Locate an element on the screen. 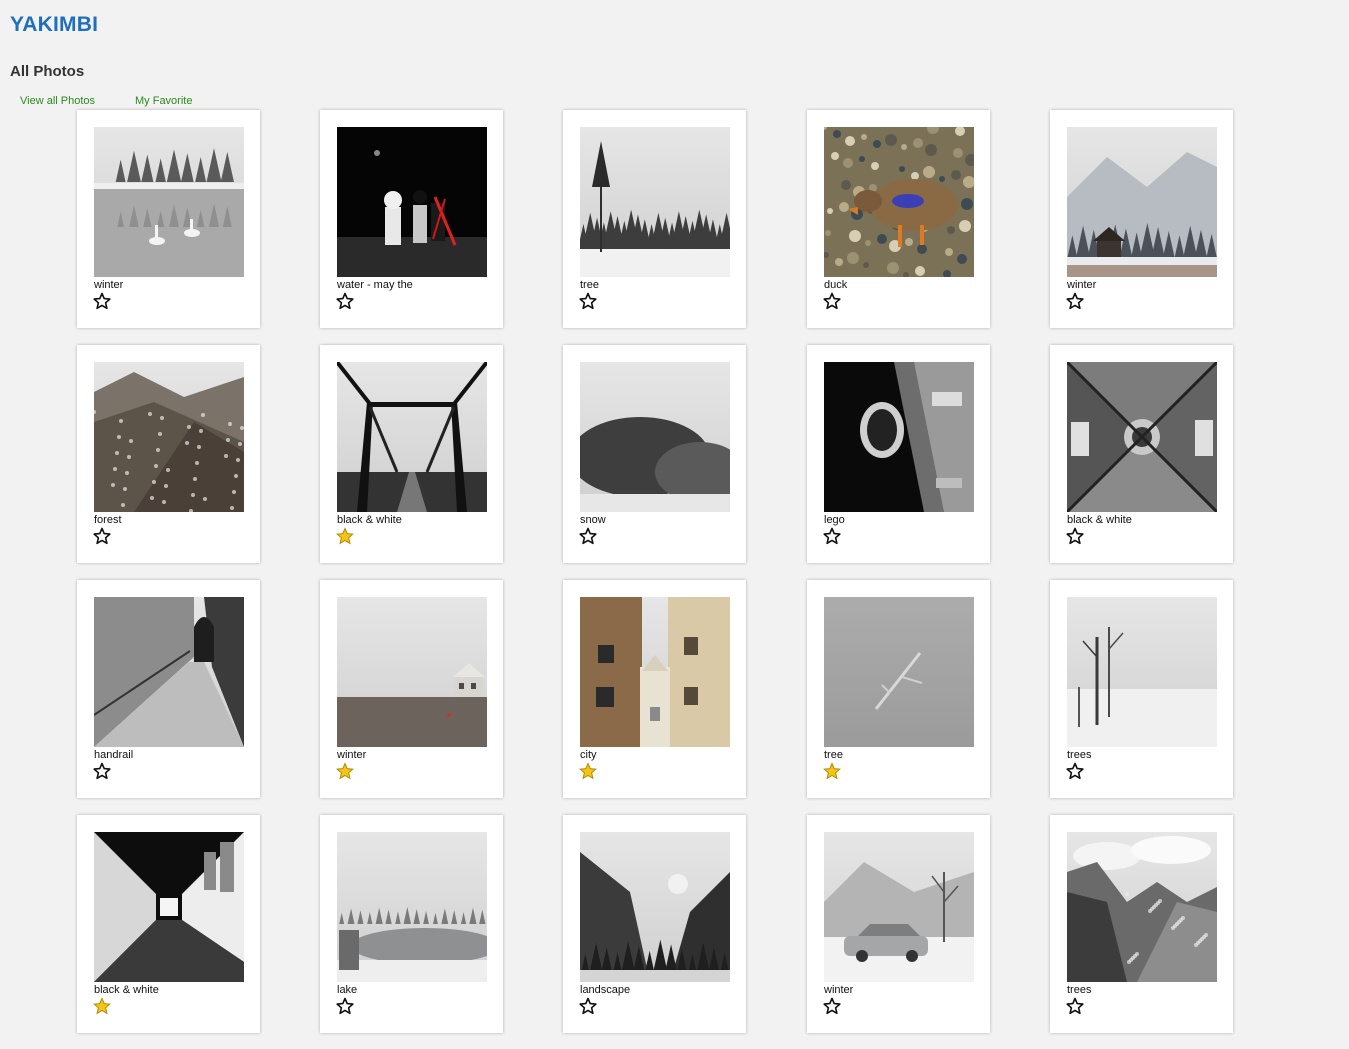 This screenshot has width=1349, height=1049. photo-card: lake is located at coordinates (411, 924).